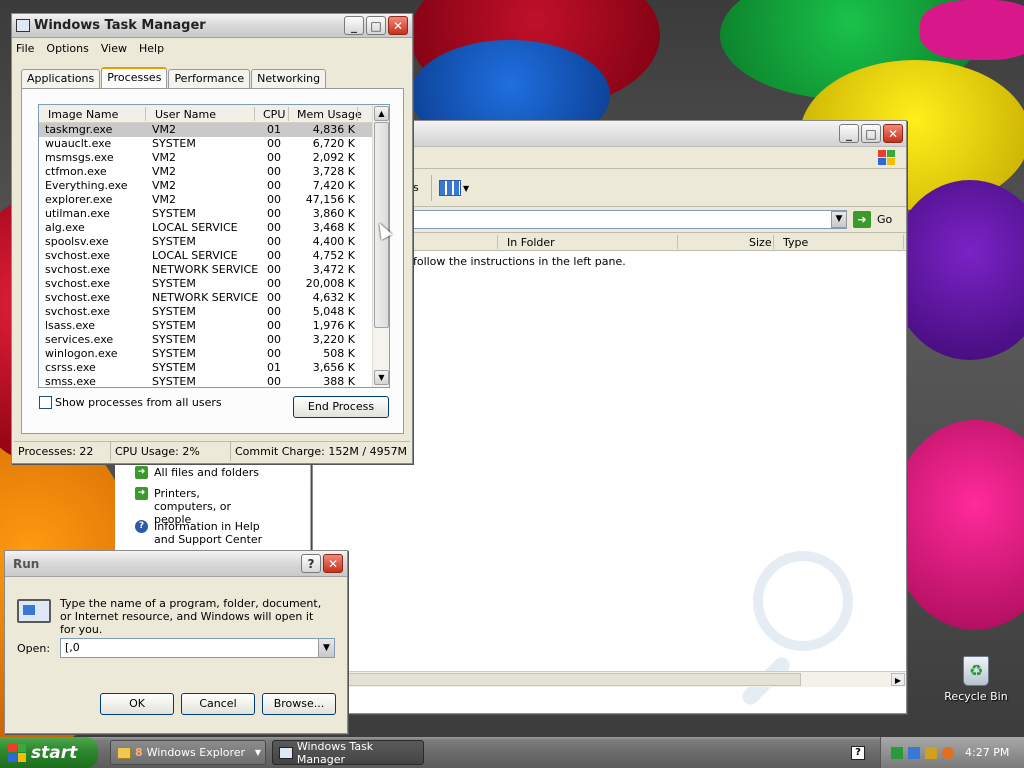 The width and height of the screenshot is (1024, 768). Describe the element at coordinates (137, 704) in the screenshot. I see `ok-button: OK` at that location.